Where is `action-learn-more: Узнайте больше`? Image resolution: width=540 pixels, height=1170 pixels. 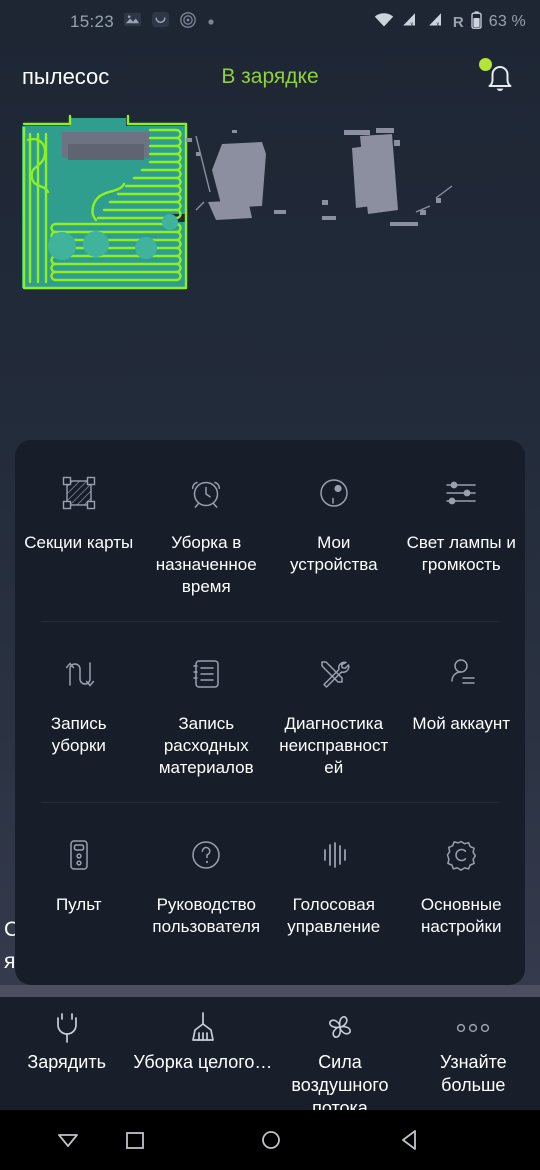 action-learn-more: Узнайте больше is located at coordinates (473, 1053).